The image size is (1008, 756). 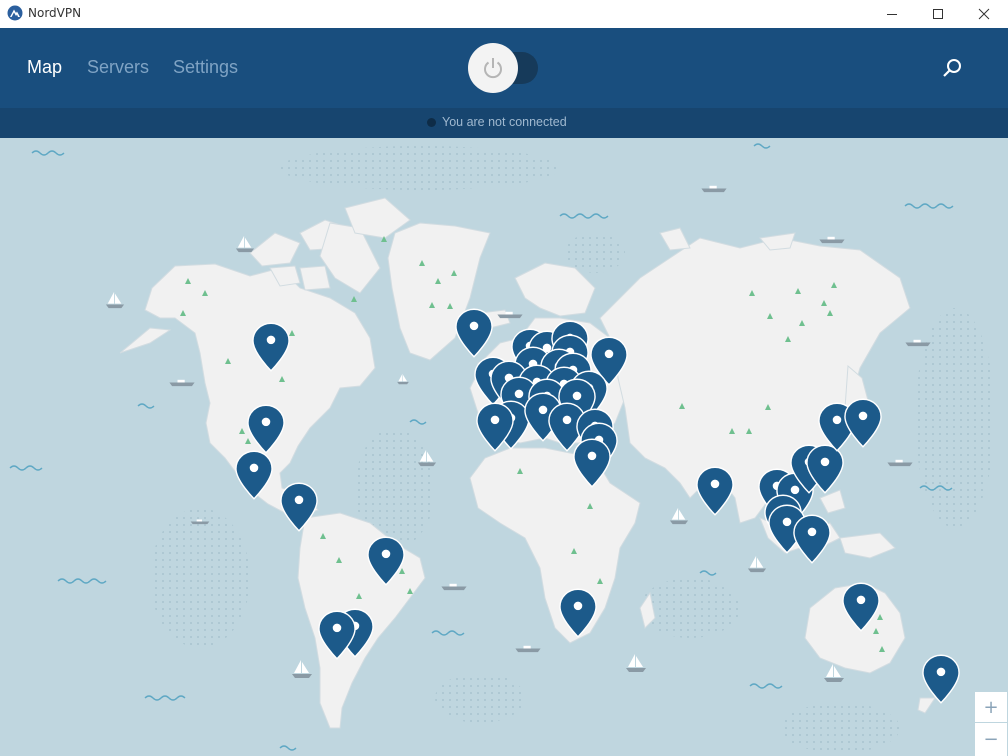 I want to click on status-indicator, so click(x=431, y=122).